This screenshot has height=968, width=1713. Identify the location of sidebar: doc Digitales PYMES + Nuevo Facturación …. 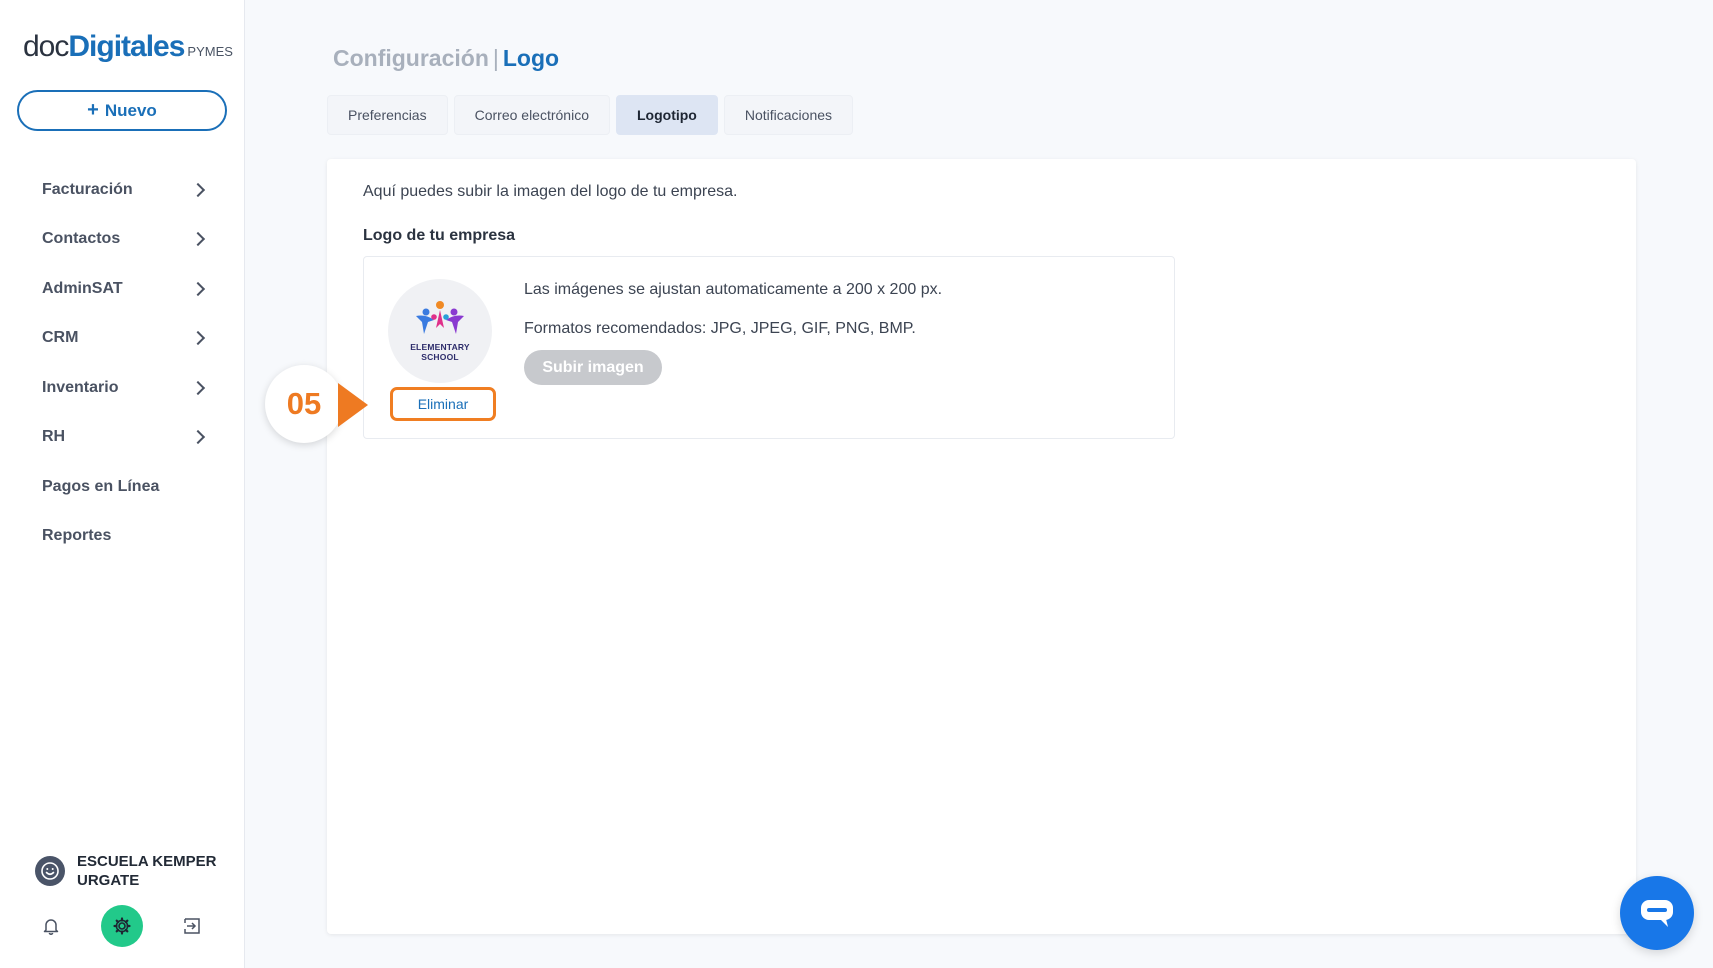
(122, 484).